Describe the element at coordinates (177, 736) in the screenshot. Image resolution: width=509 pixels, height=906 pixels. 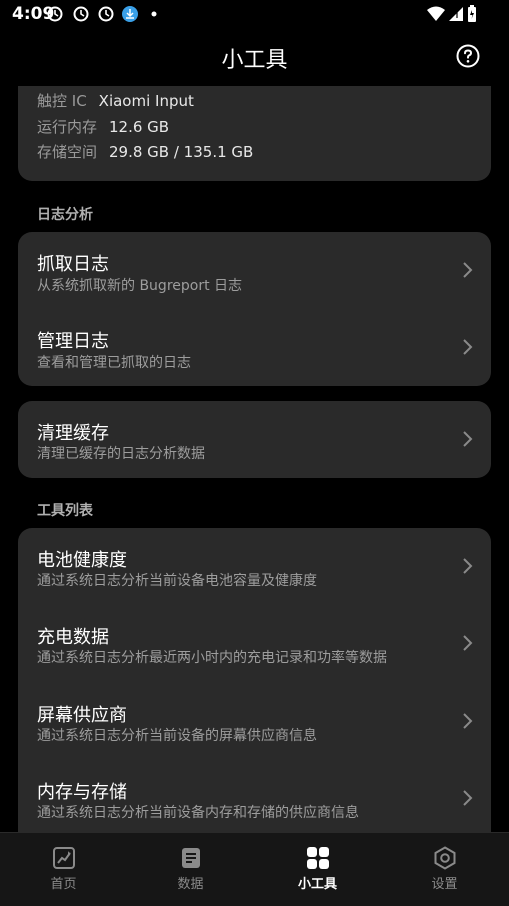
I see `item-subtitle: 通过系统日志分析当前设备的屏幕供应商信息` at that location.